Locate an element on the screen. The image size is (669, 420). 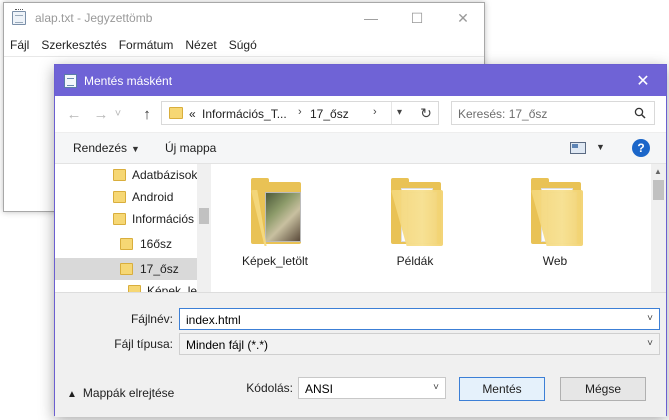
tree-item-17osz: 17_ősz is located at coordinates (126, 269).